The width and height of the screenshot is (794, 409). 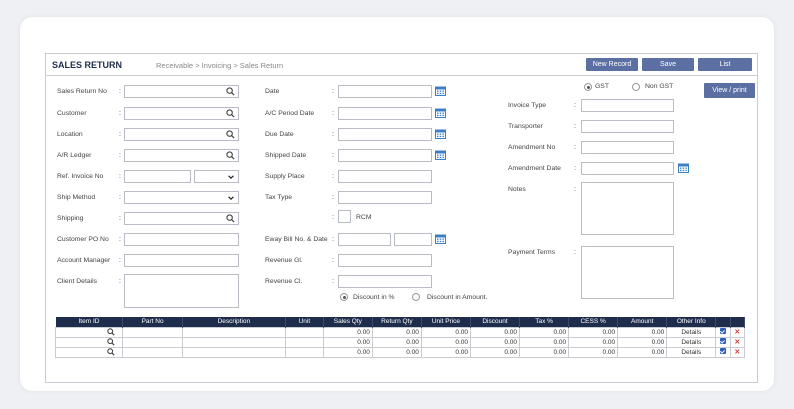 I want to click on ref-invoice-select, so click(x=216, y=176).